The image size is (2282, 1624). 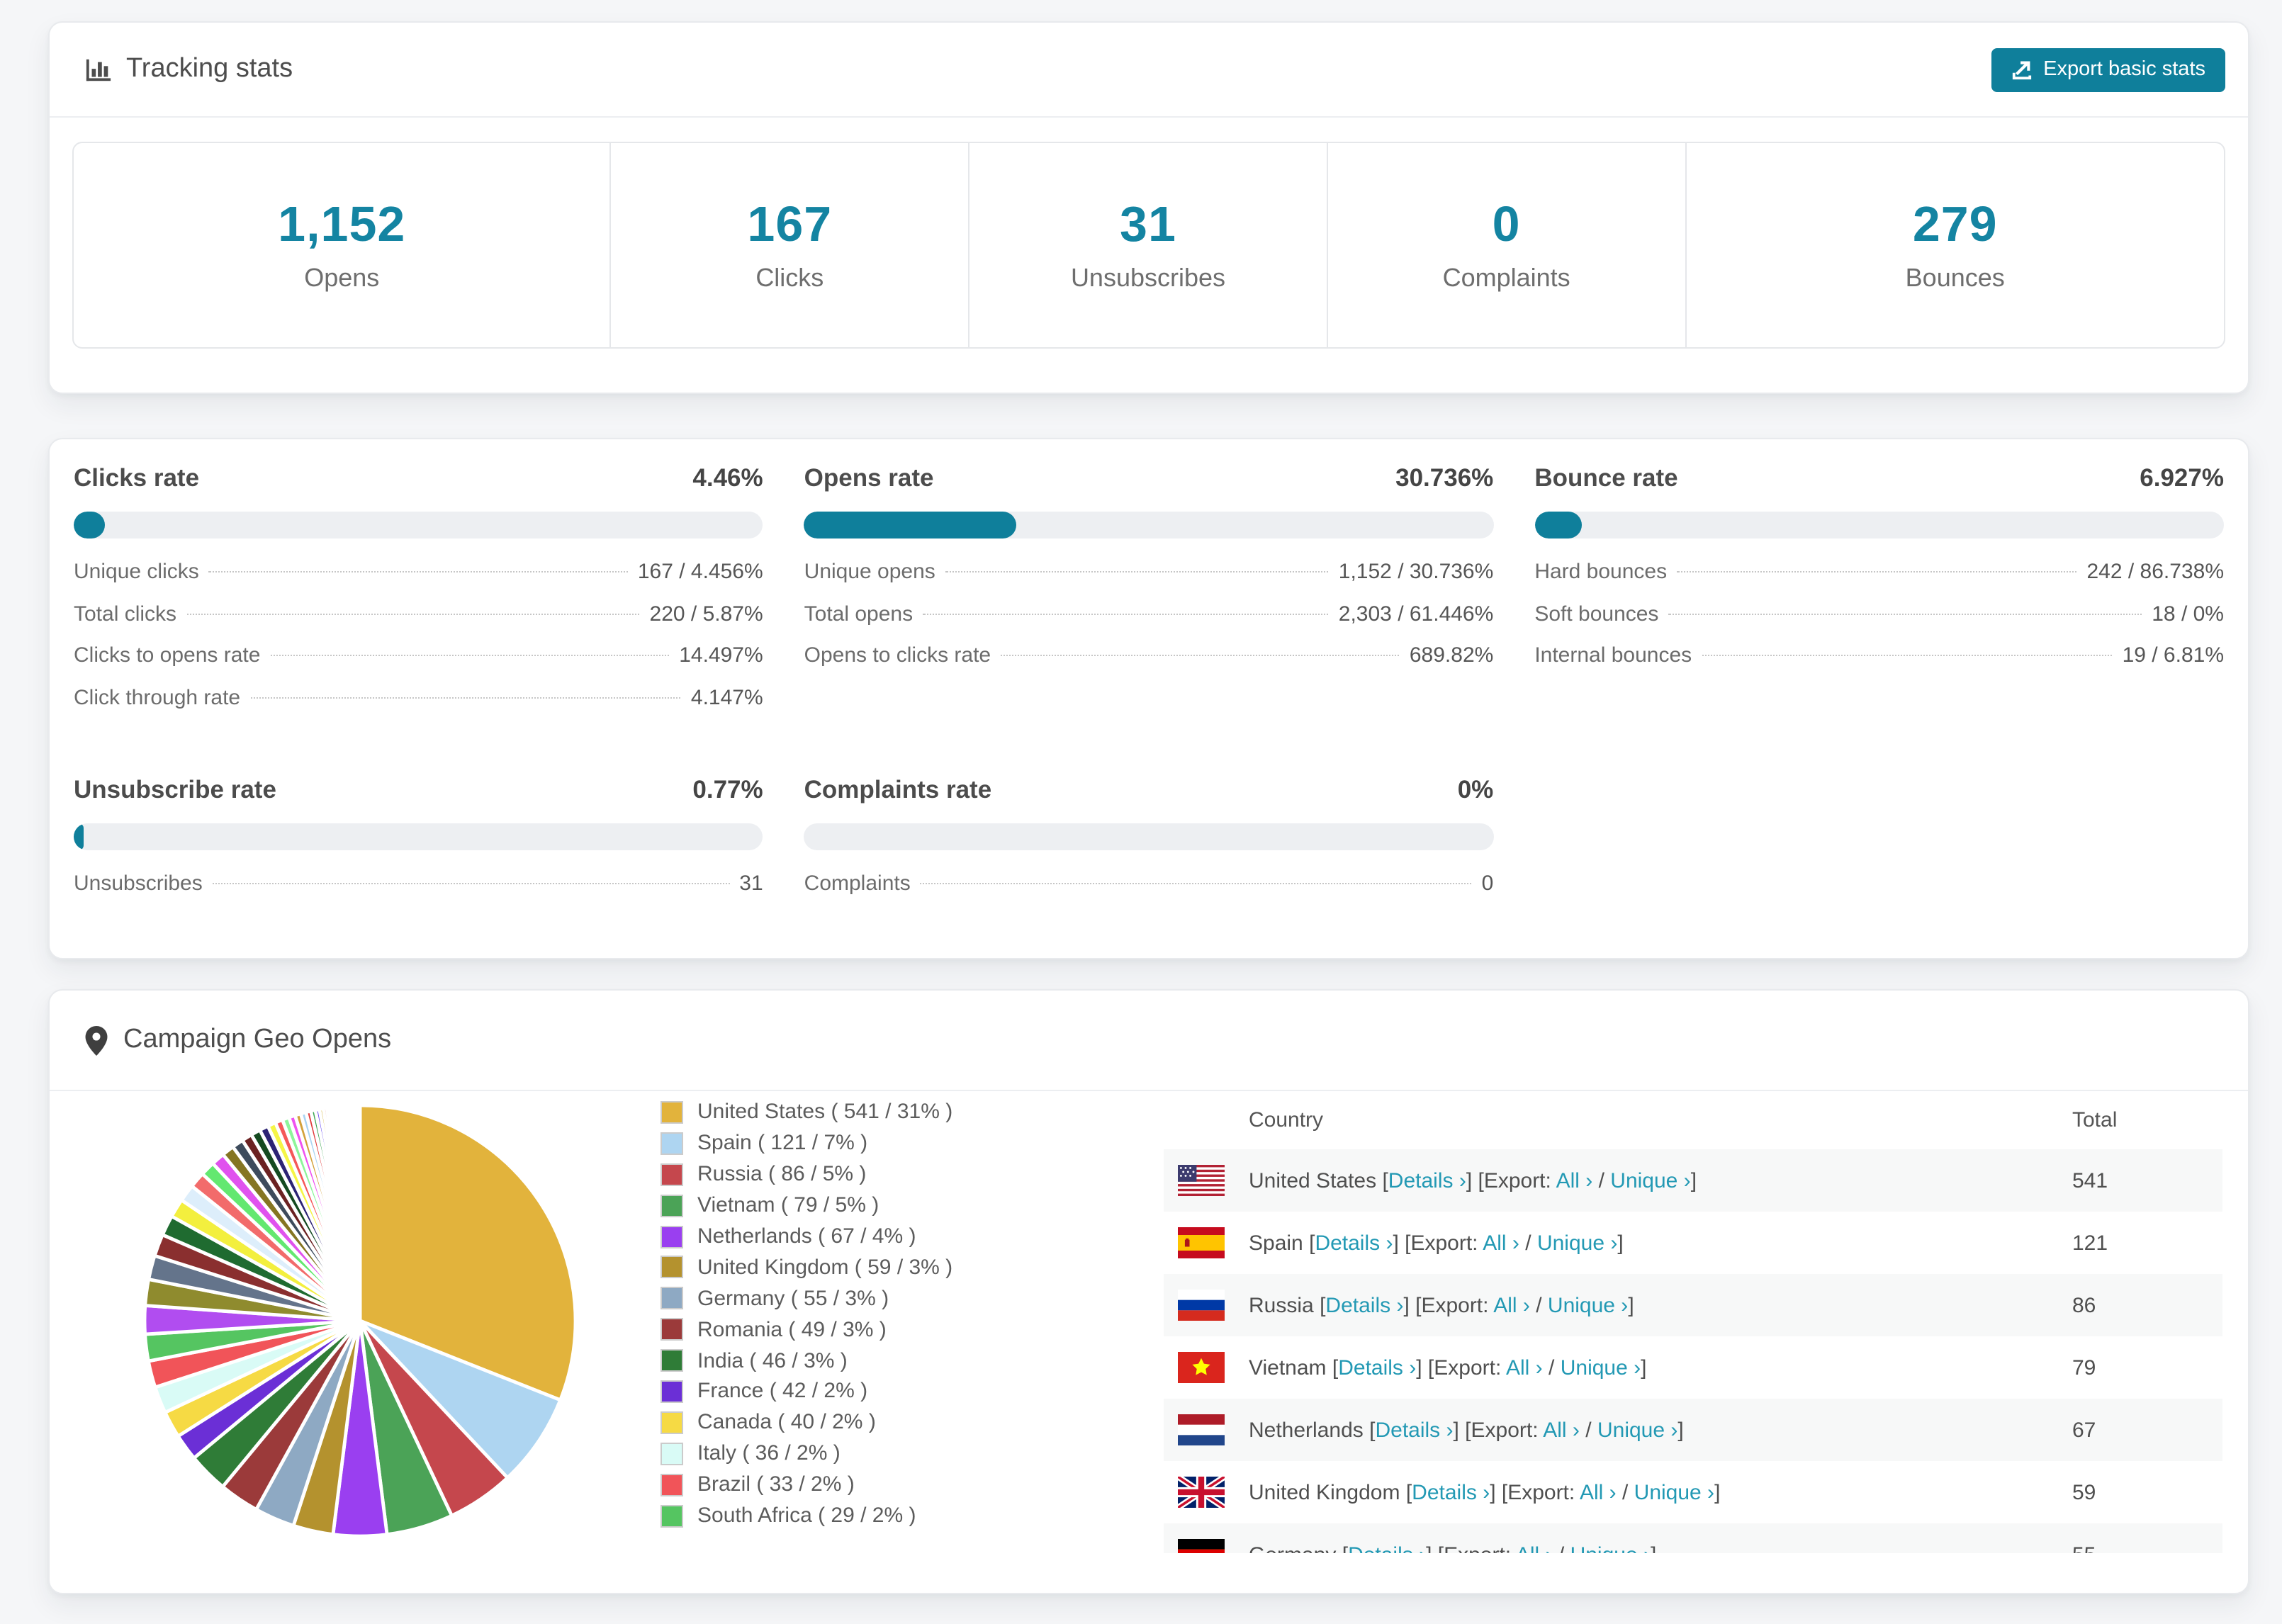 I want to click on legend-item-romania: Romania ( 49 / 3% ), so click(x=909, y=1329).